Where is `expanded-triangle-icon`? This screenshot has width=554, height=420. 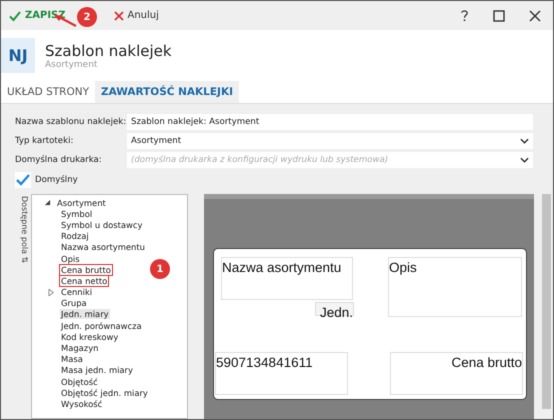 expanded-triangle-icon is located at coordinates (47, 202).